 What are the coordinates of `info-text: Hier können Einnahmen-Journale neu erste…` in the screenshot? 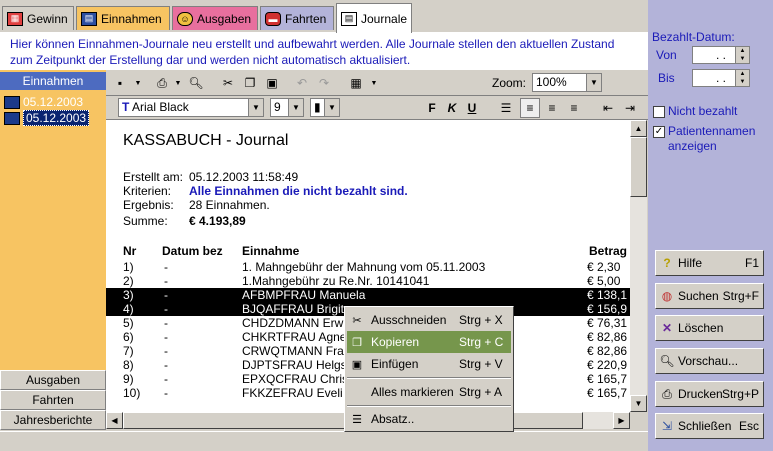 It's located at (324, 51).